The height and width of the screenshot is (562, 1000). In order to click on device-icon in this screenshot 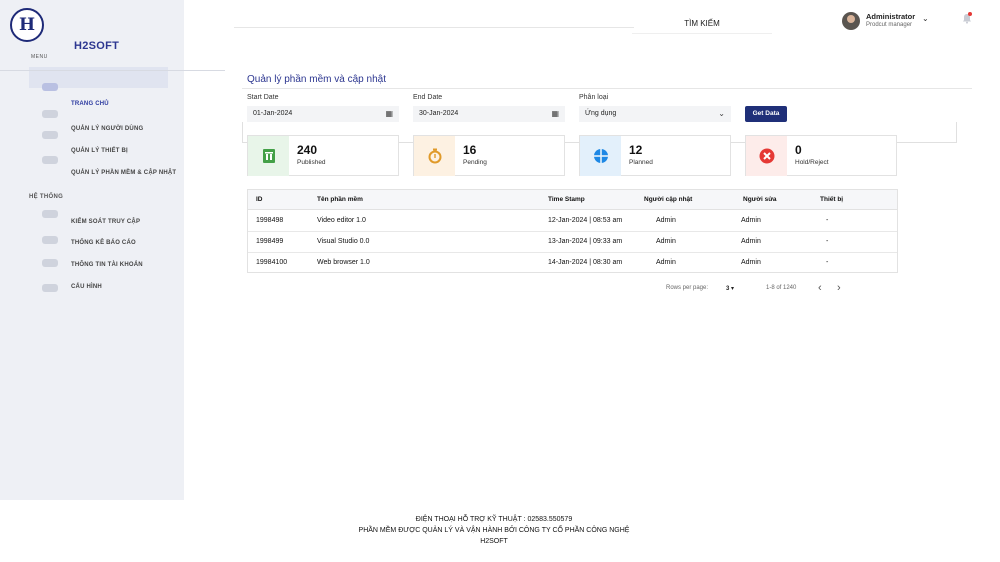, I will do `click(50, 135)`.